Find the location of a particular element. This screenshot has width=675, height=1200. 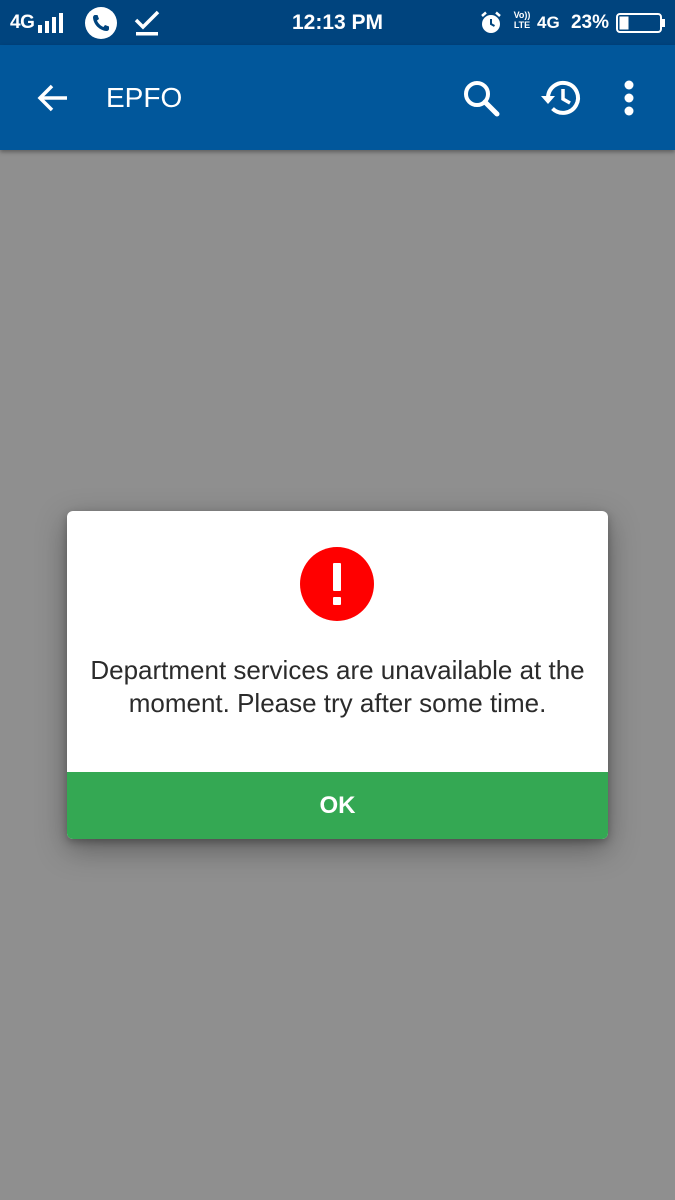

history-icon is located at coordinates (560, 98).